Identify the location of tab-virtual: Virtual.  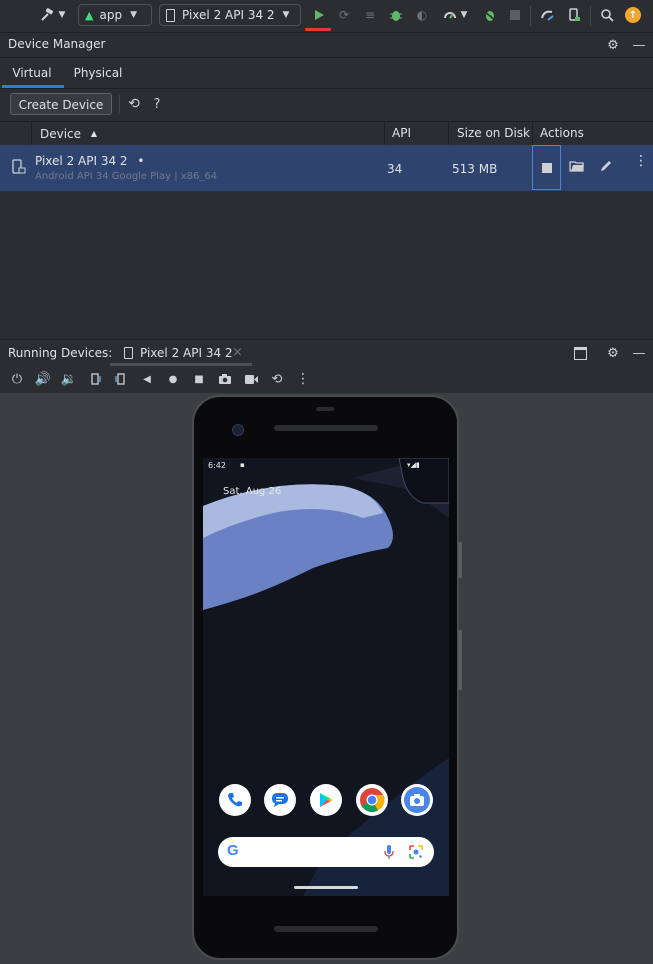
(32, 73).